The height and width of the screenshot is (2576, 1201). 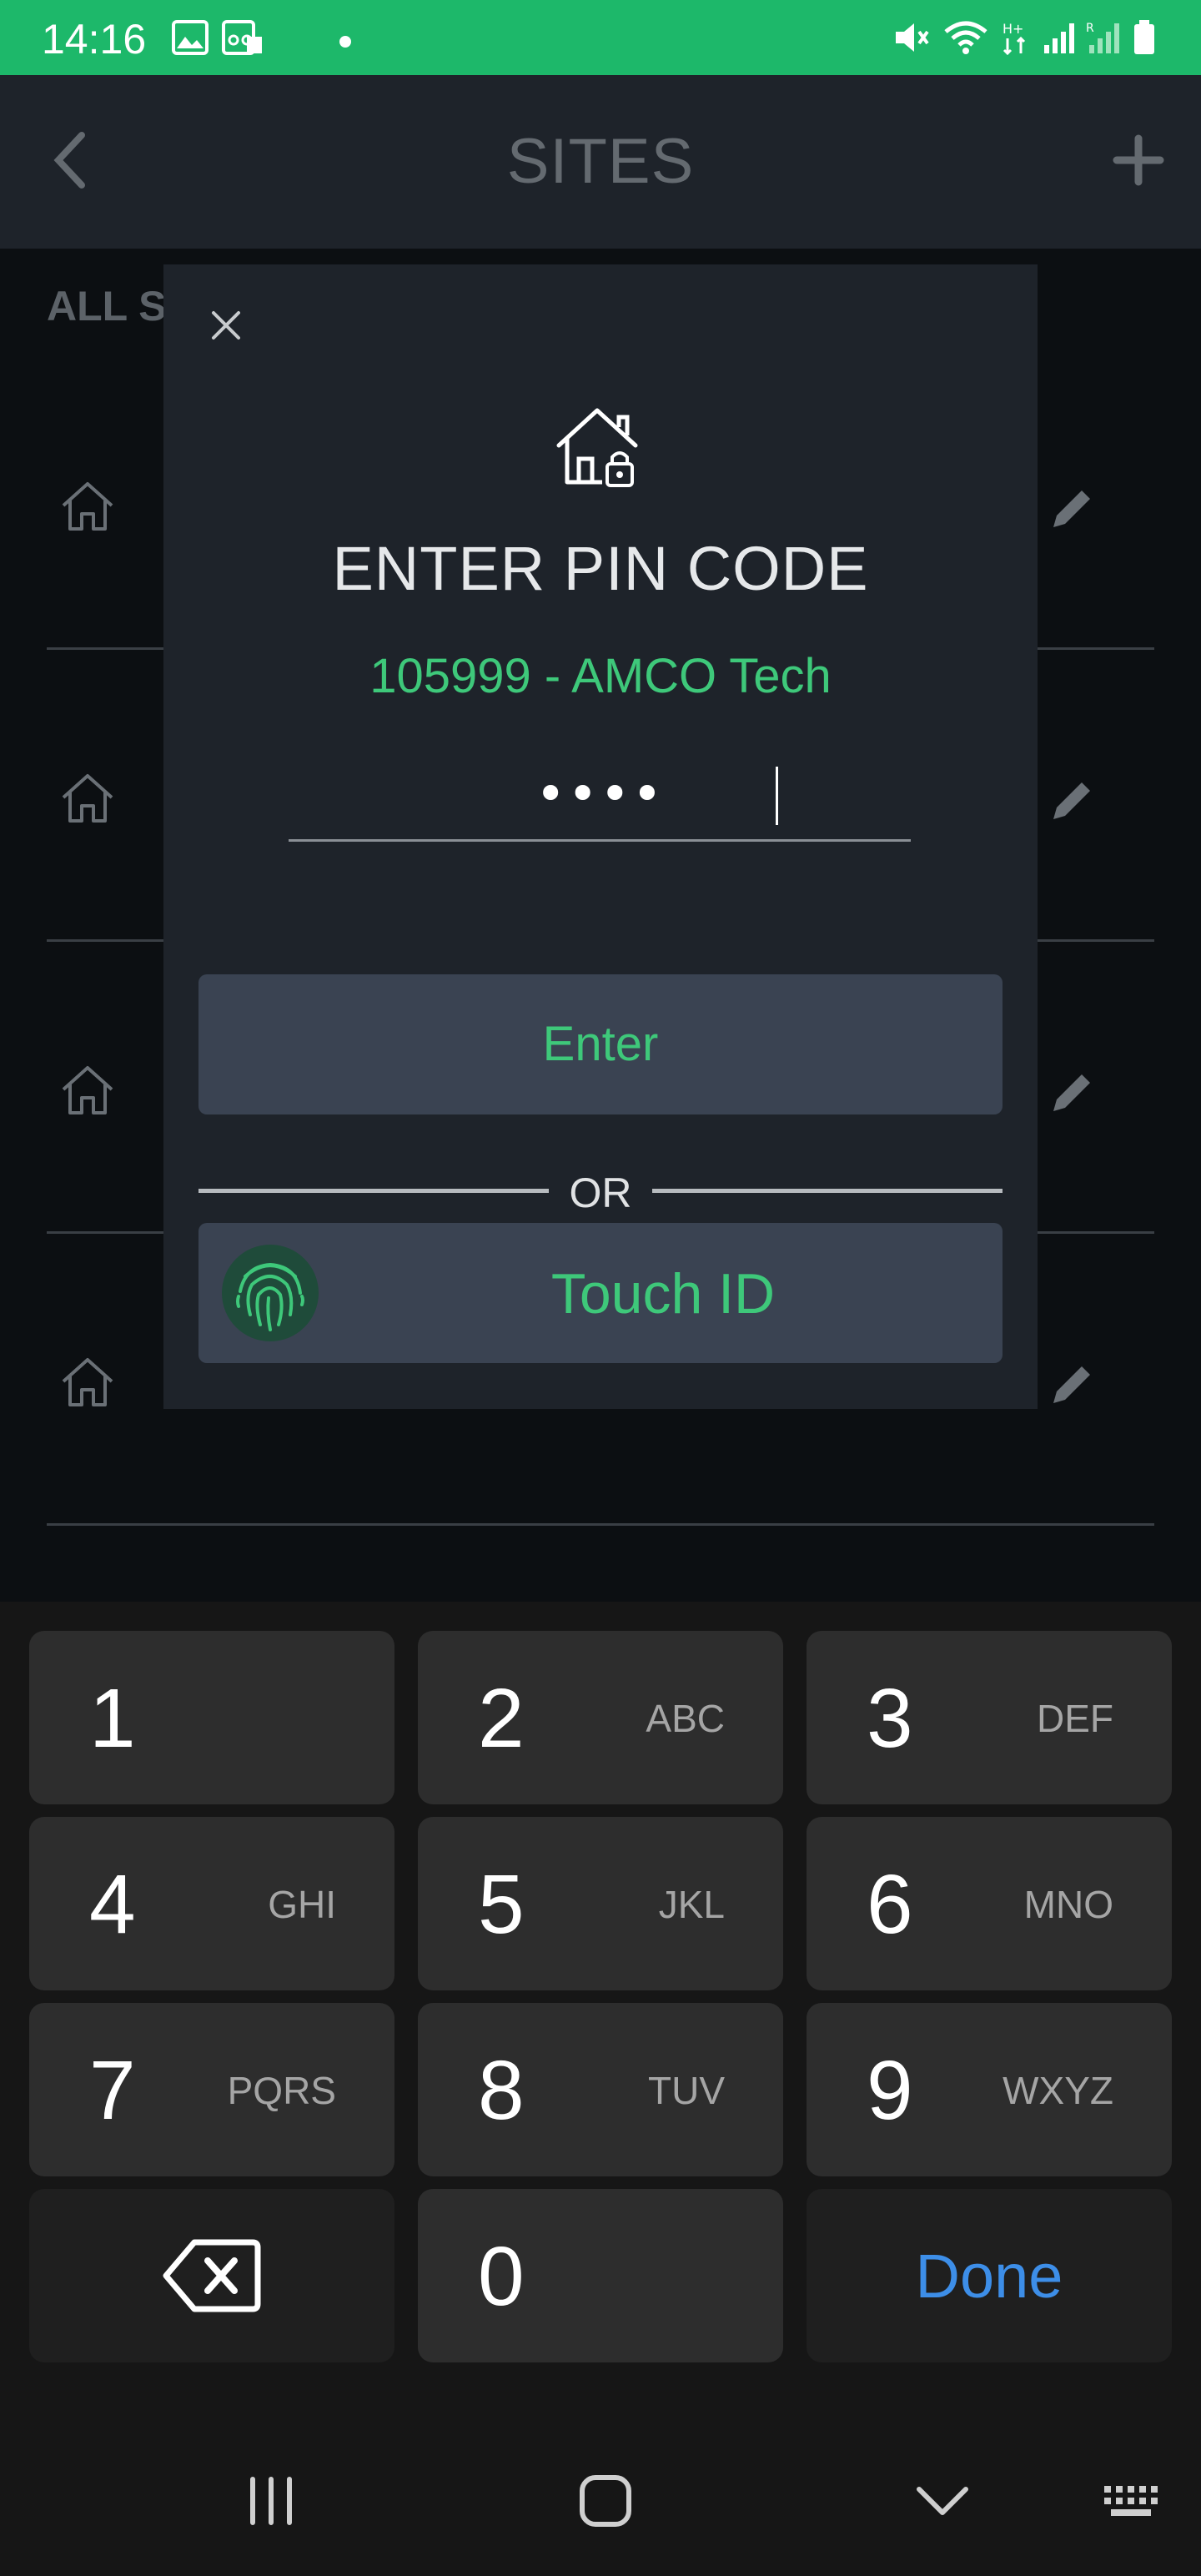 I want to click on done-key: Done, so click(x=989, y=2275).